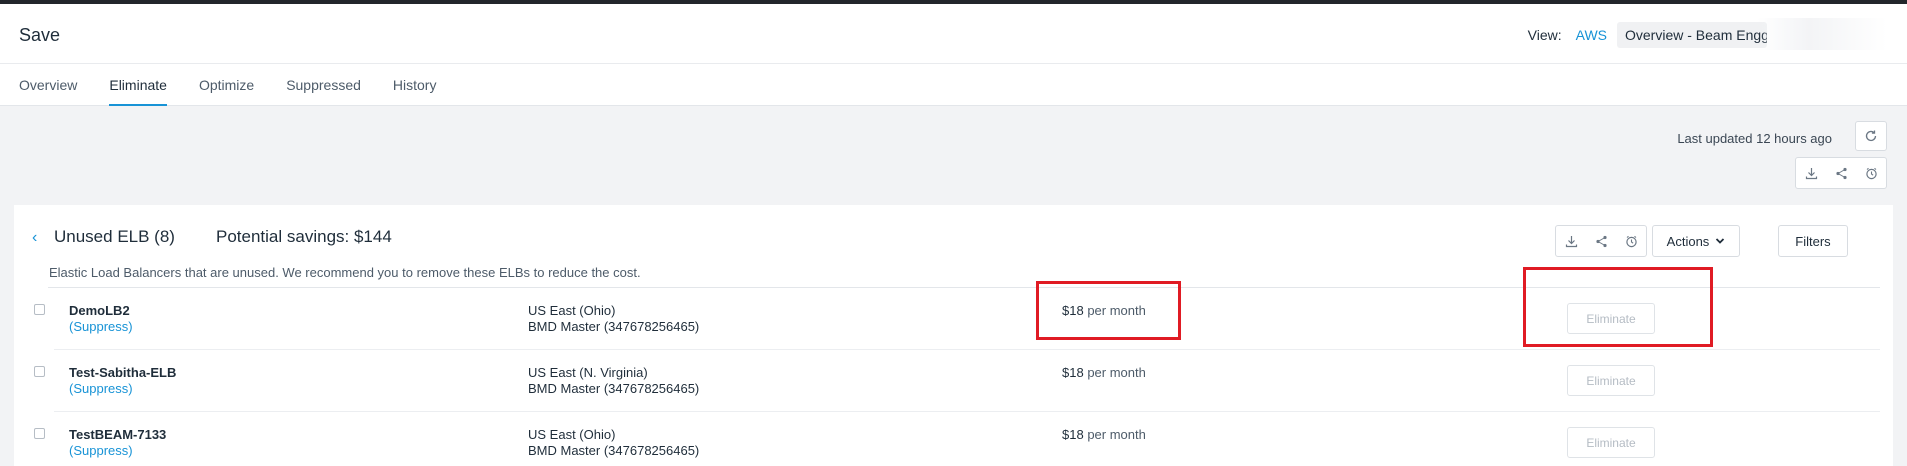 The height and width of the screenshot is (466, 1907). I want to click on tab-overview: Overview, so click(48, 85).